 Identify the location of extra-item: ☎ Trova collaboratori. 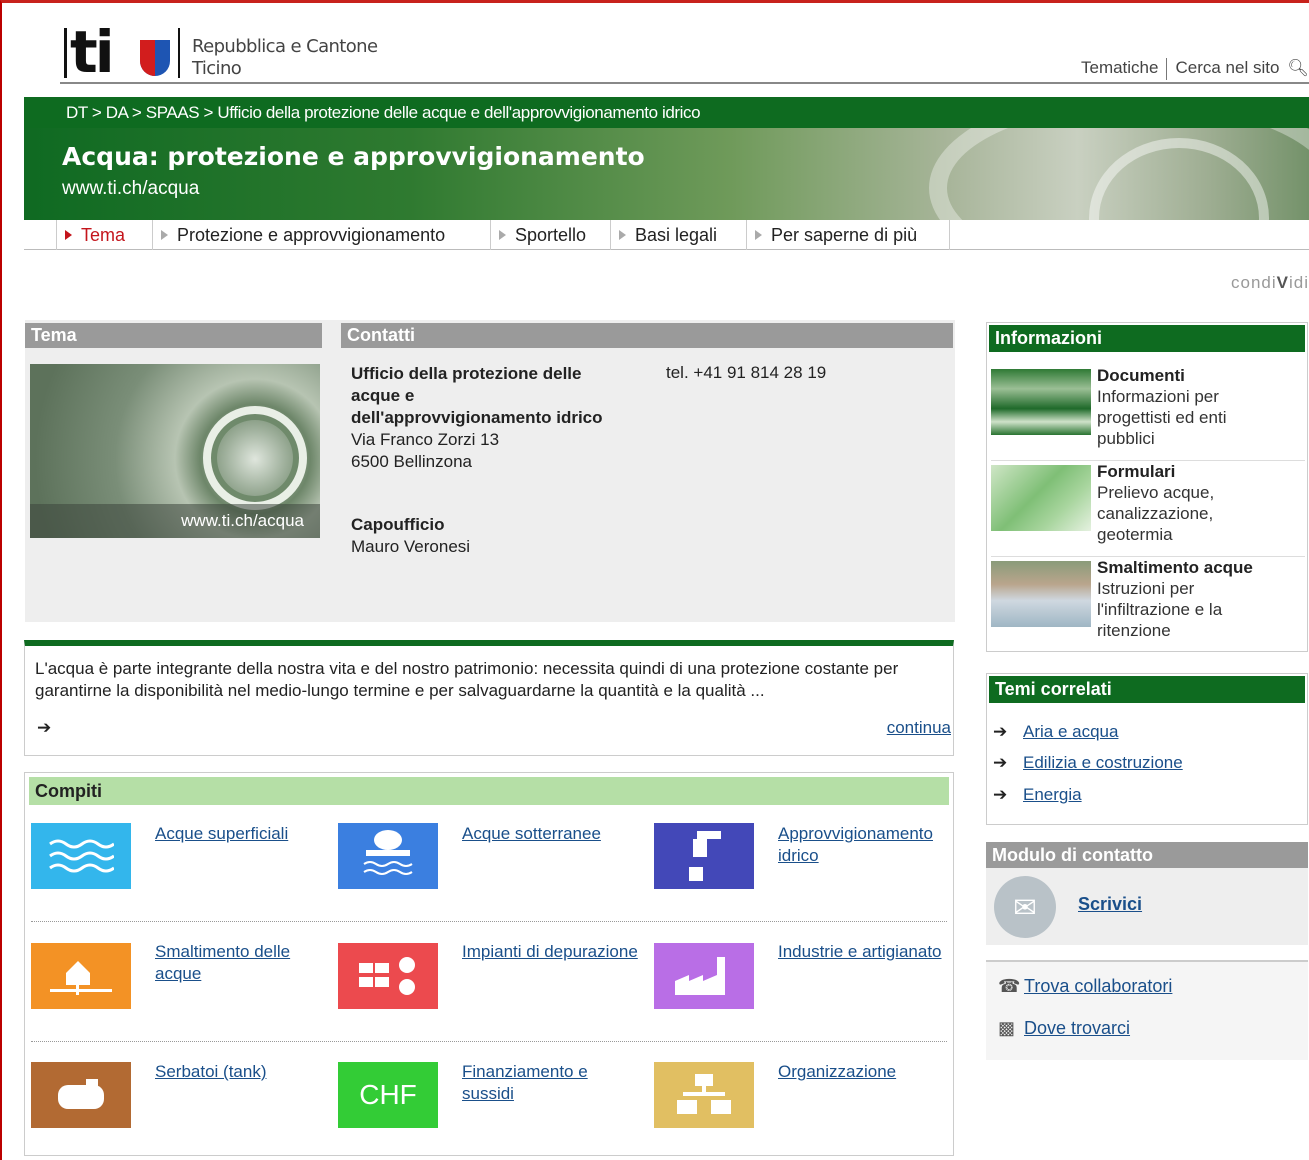
(1085, 986).